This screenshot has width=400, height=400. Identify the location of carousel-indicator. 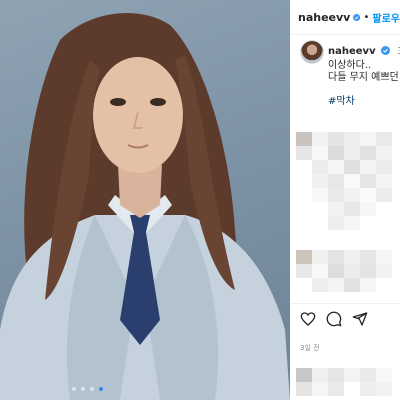
(87, 389).